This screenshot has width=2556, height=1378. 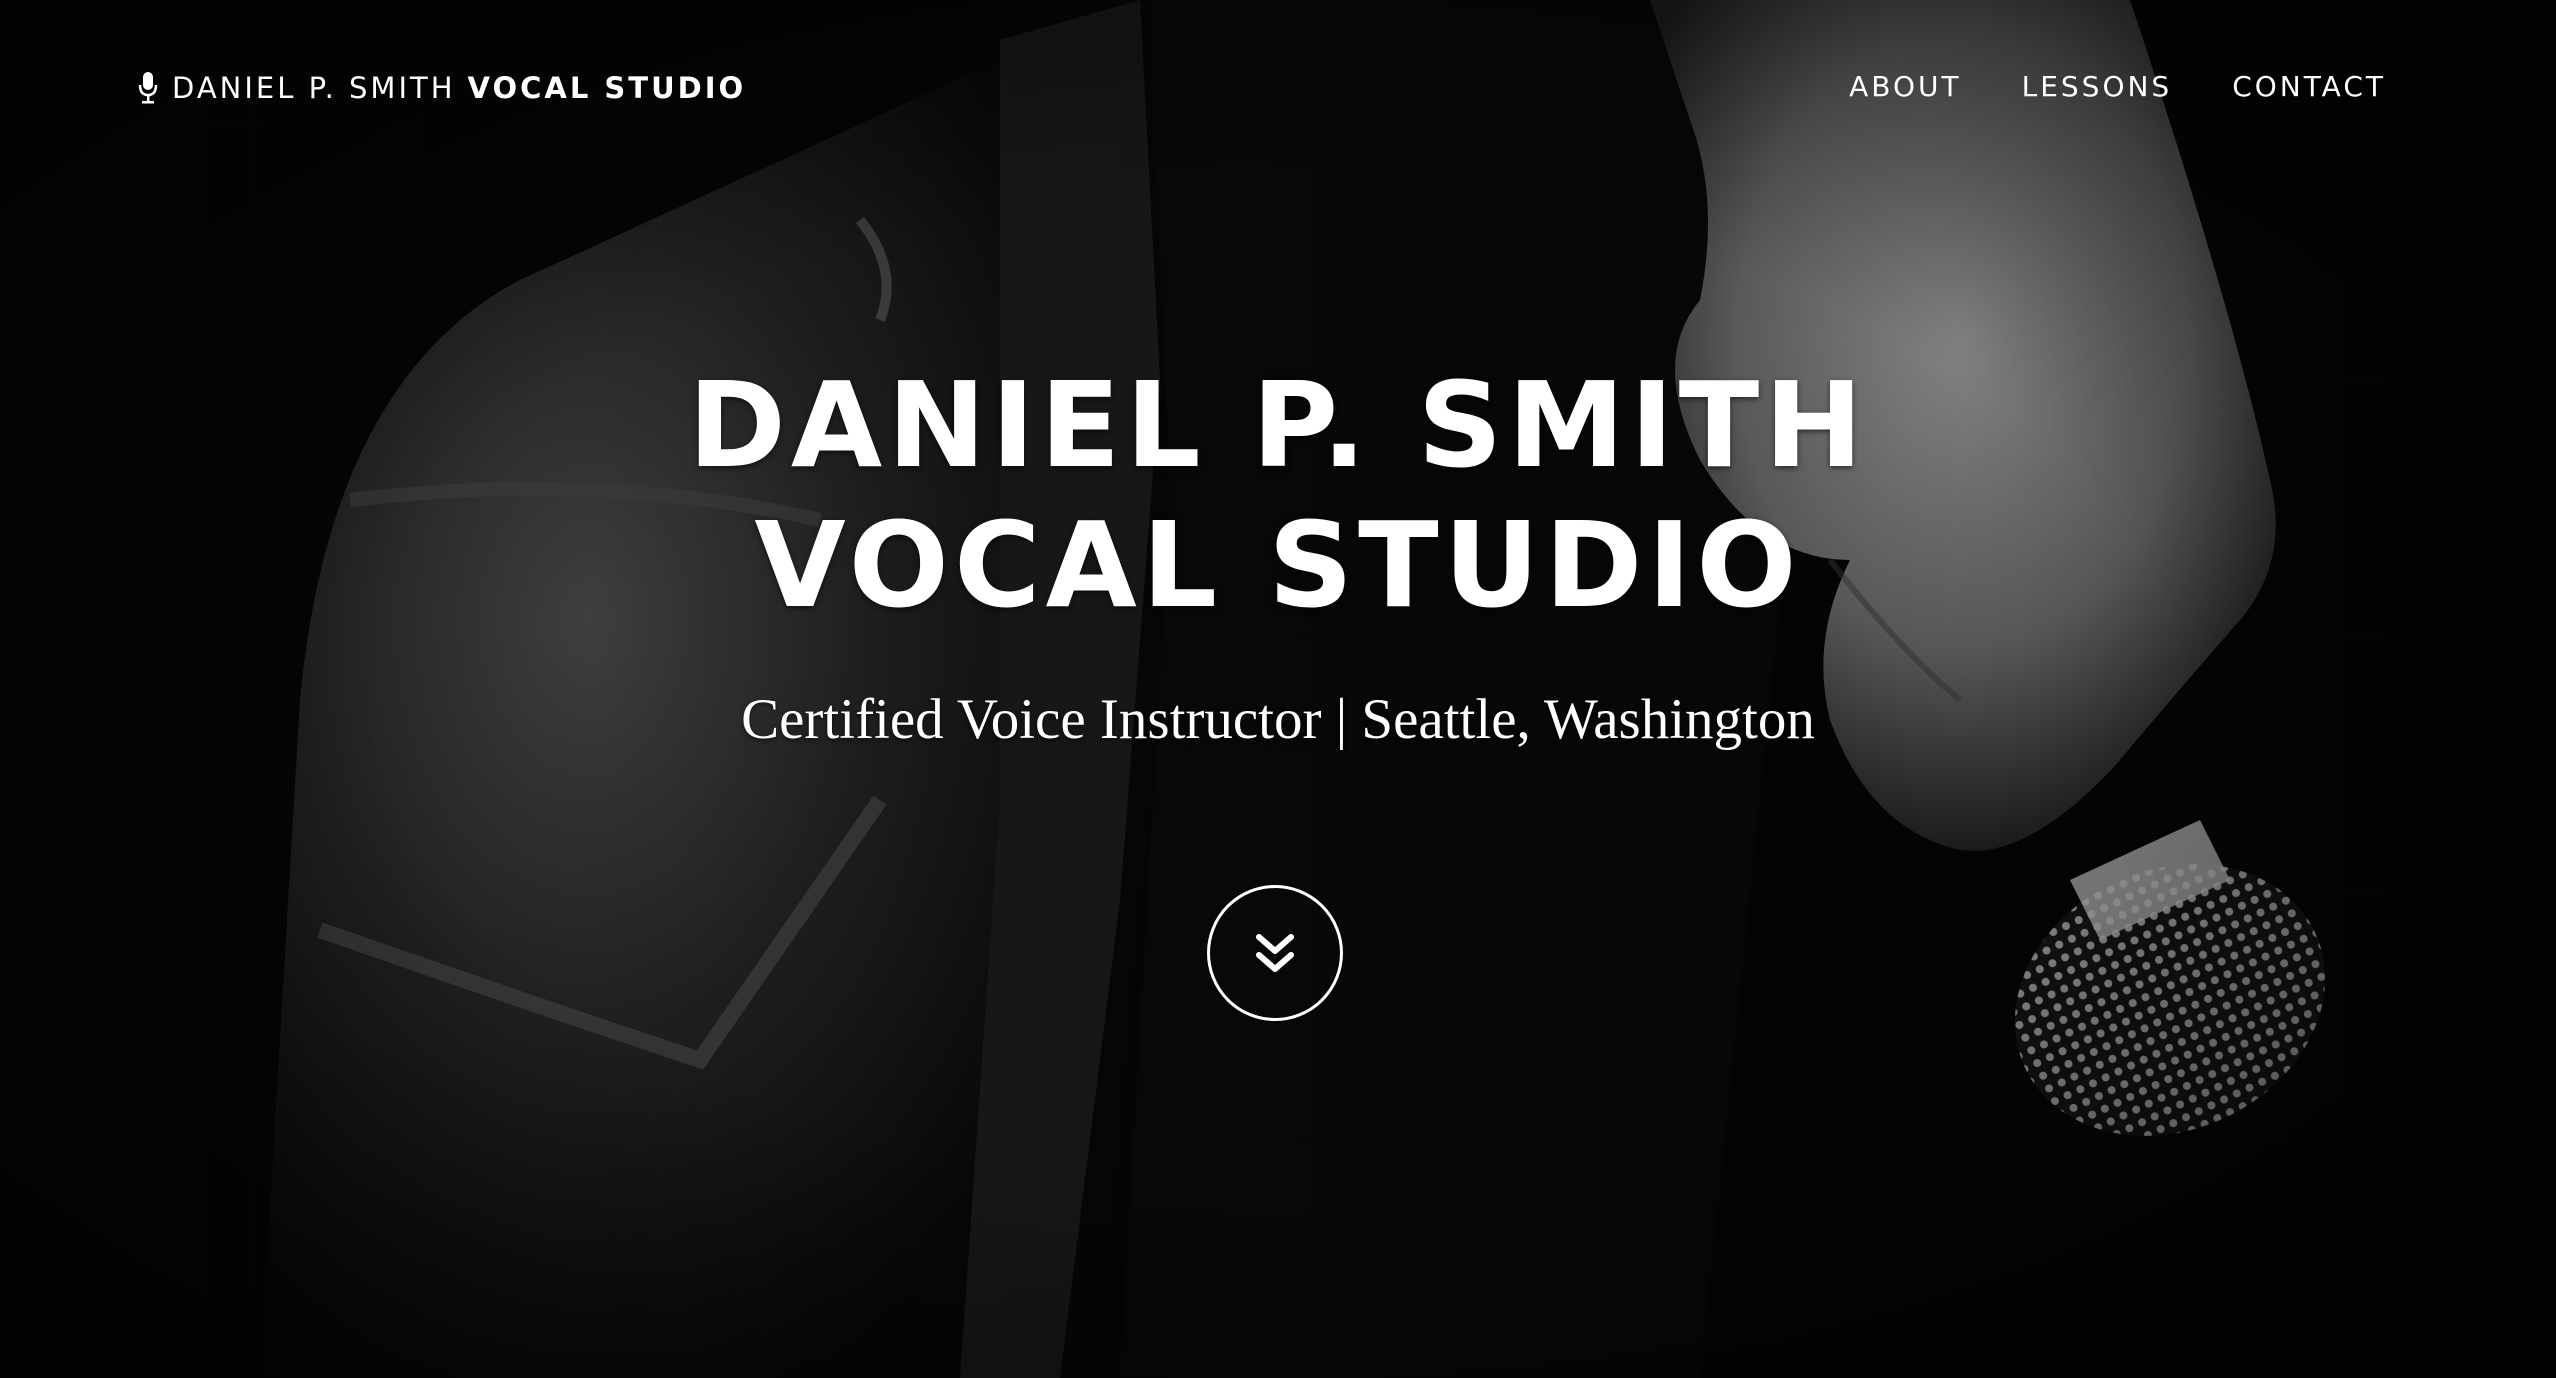 What do you see at coordinates (2309, 86) in the screenshot?
I see `nav-link-contact: CONTACT` at bounding box center [2309, 86].